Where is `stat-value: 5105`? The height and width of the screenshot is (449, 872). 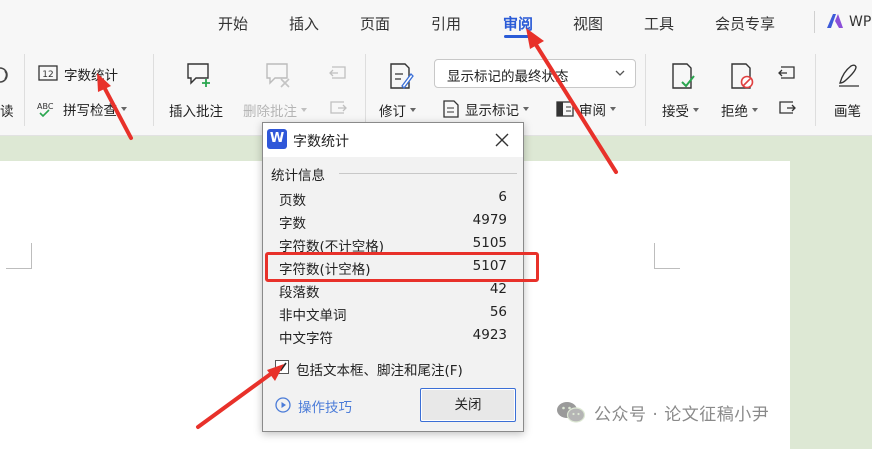
stat-value: 5105 is located at coordinates (489, 243).